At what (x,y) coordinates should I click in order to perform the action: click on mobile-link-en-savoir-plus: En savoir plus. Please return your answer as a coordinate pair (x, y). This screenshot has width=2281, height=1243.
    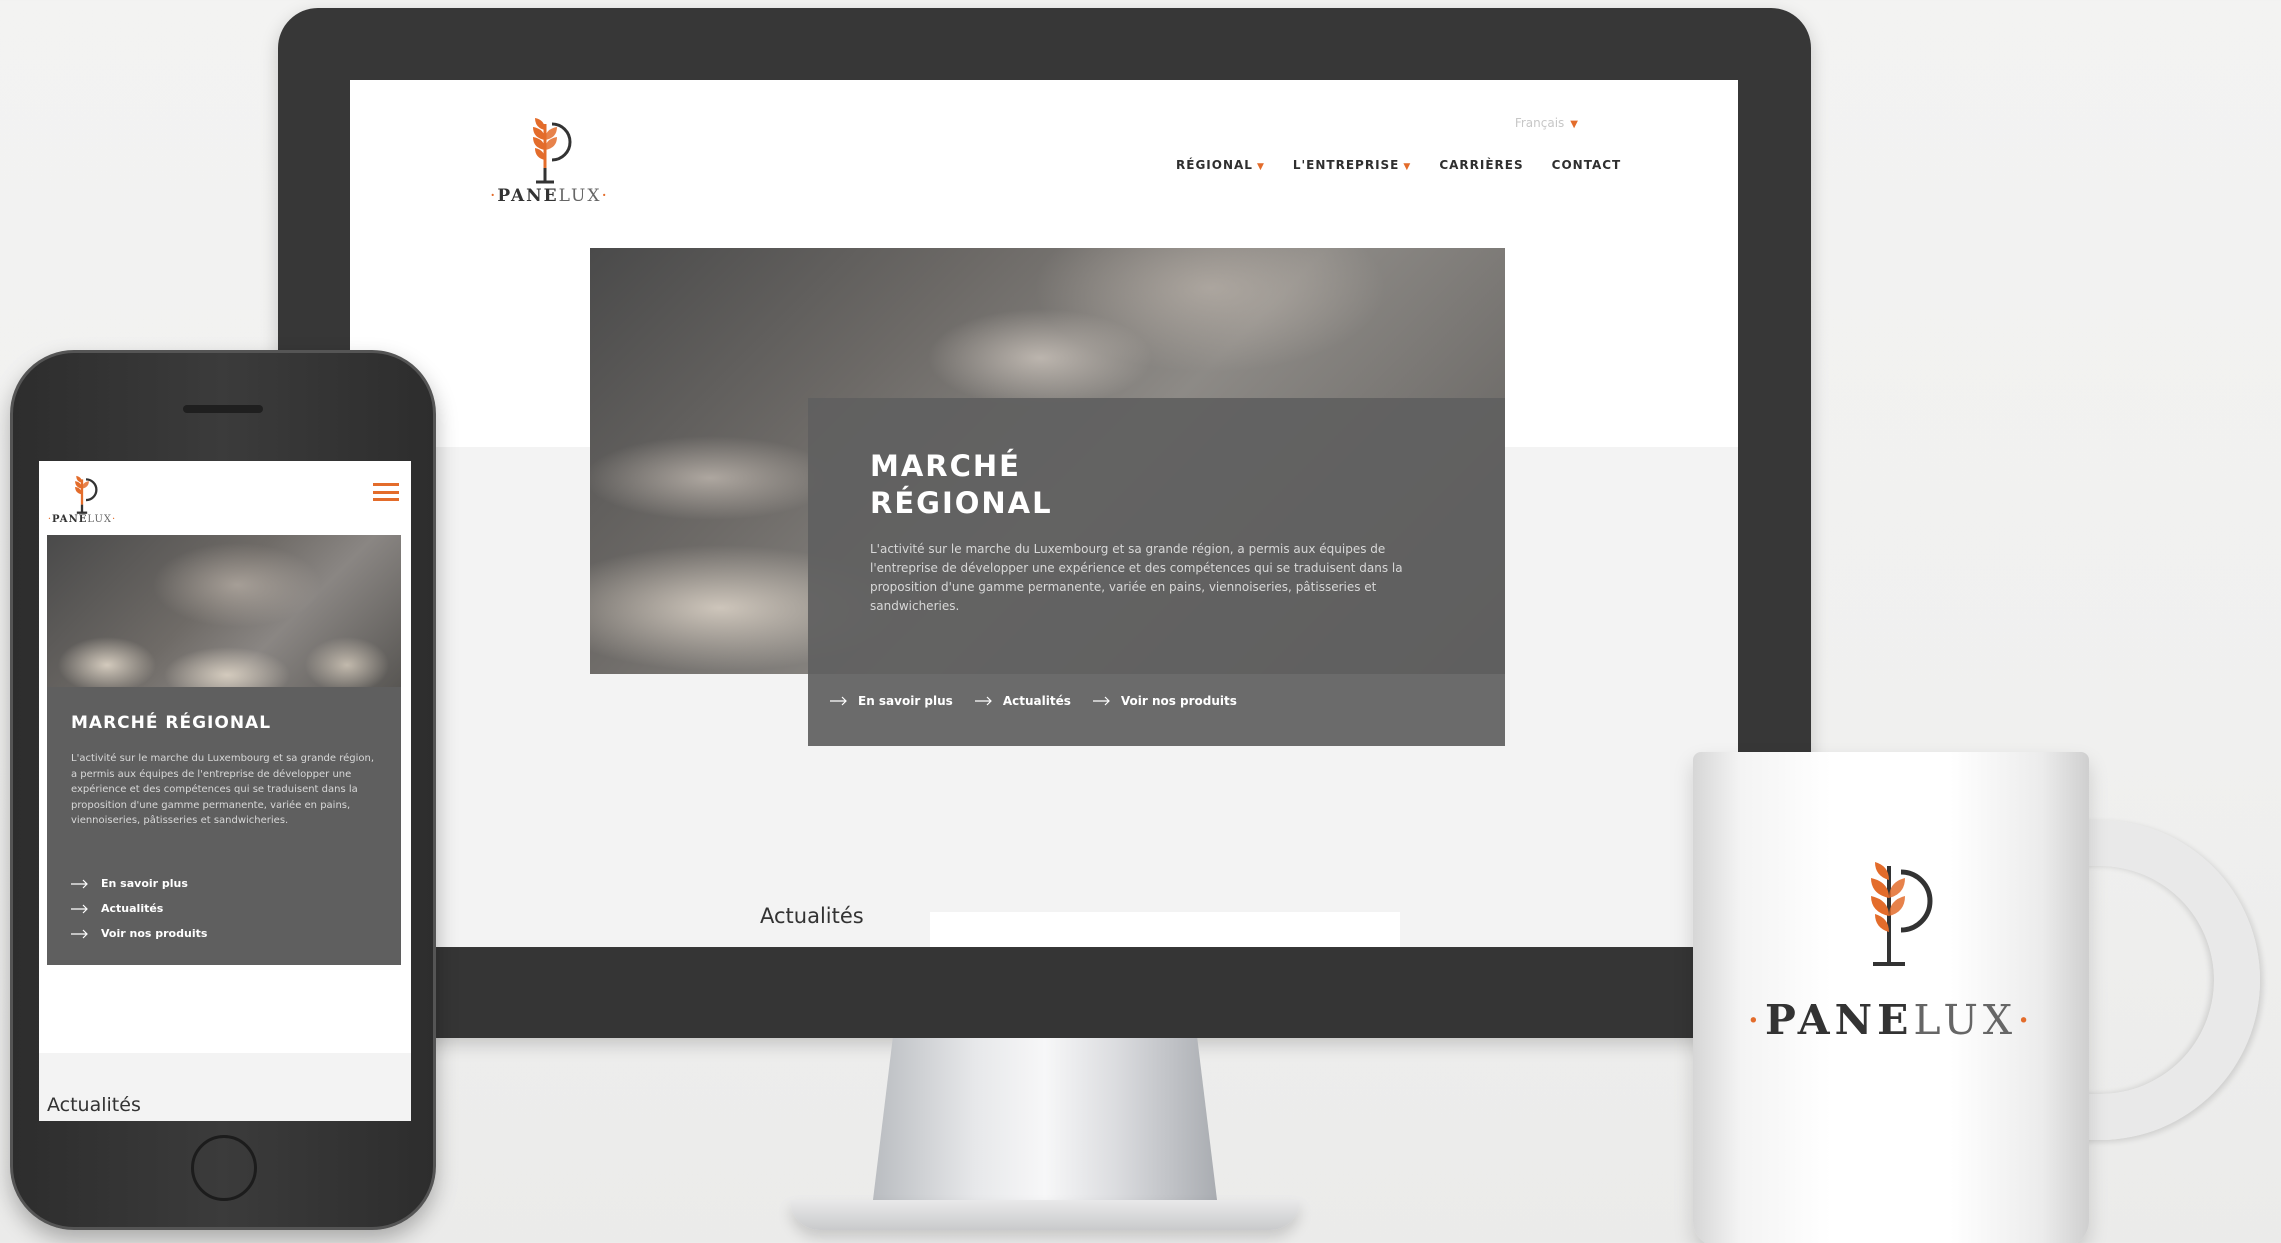
    Looking at the image, I should click on (139, 883).